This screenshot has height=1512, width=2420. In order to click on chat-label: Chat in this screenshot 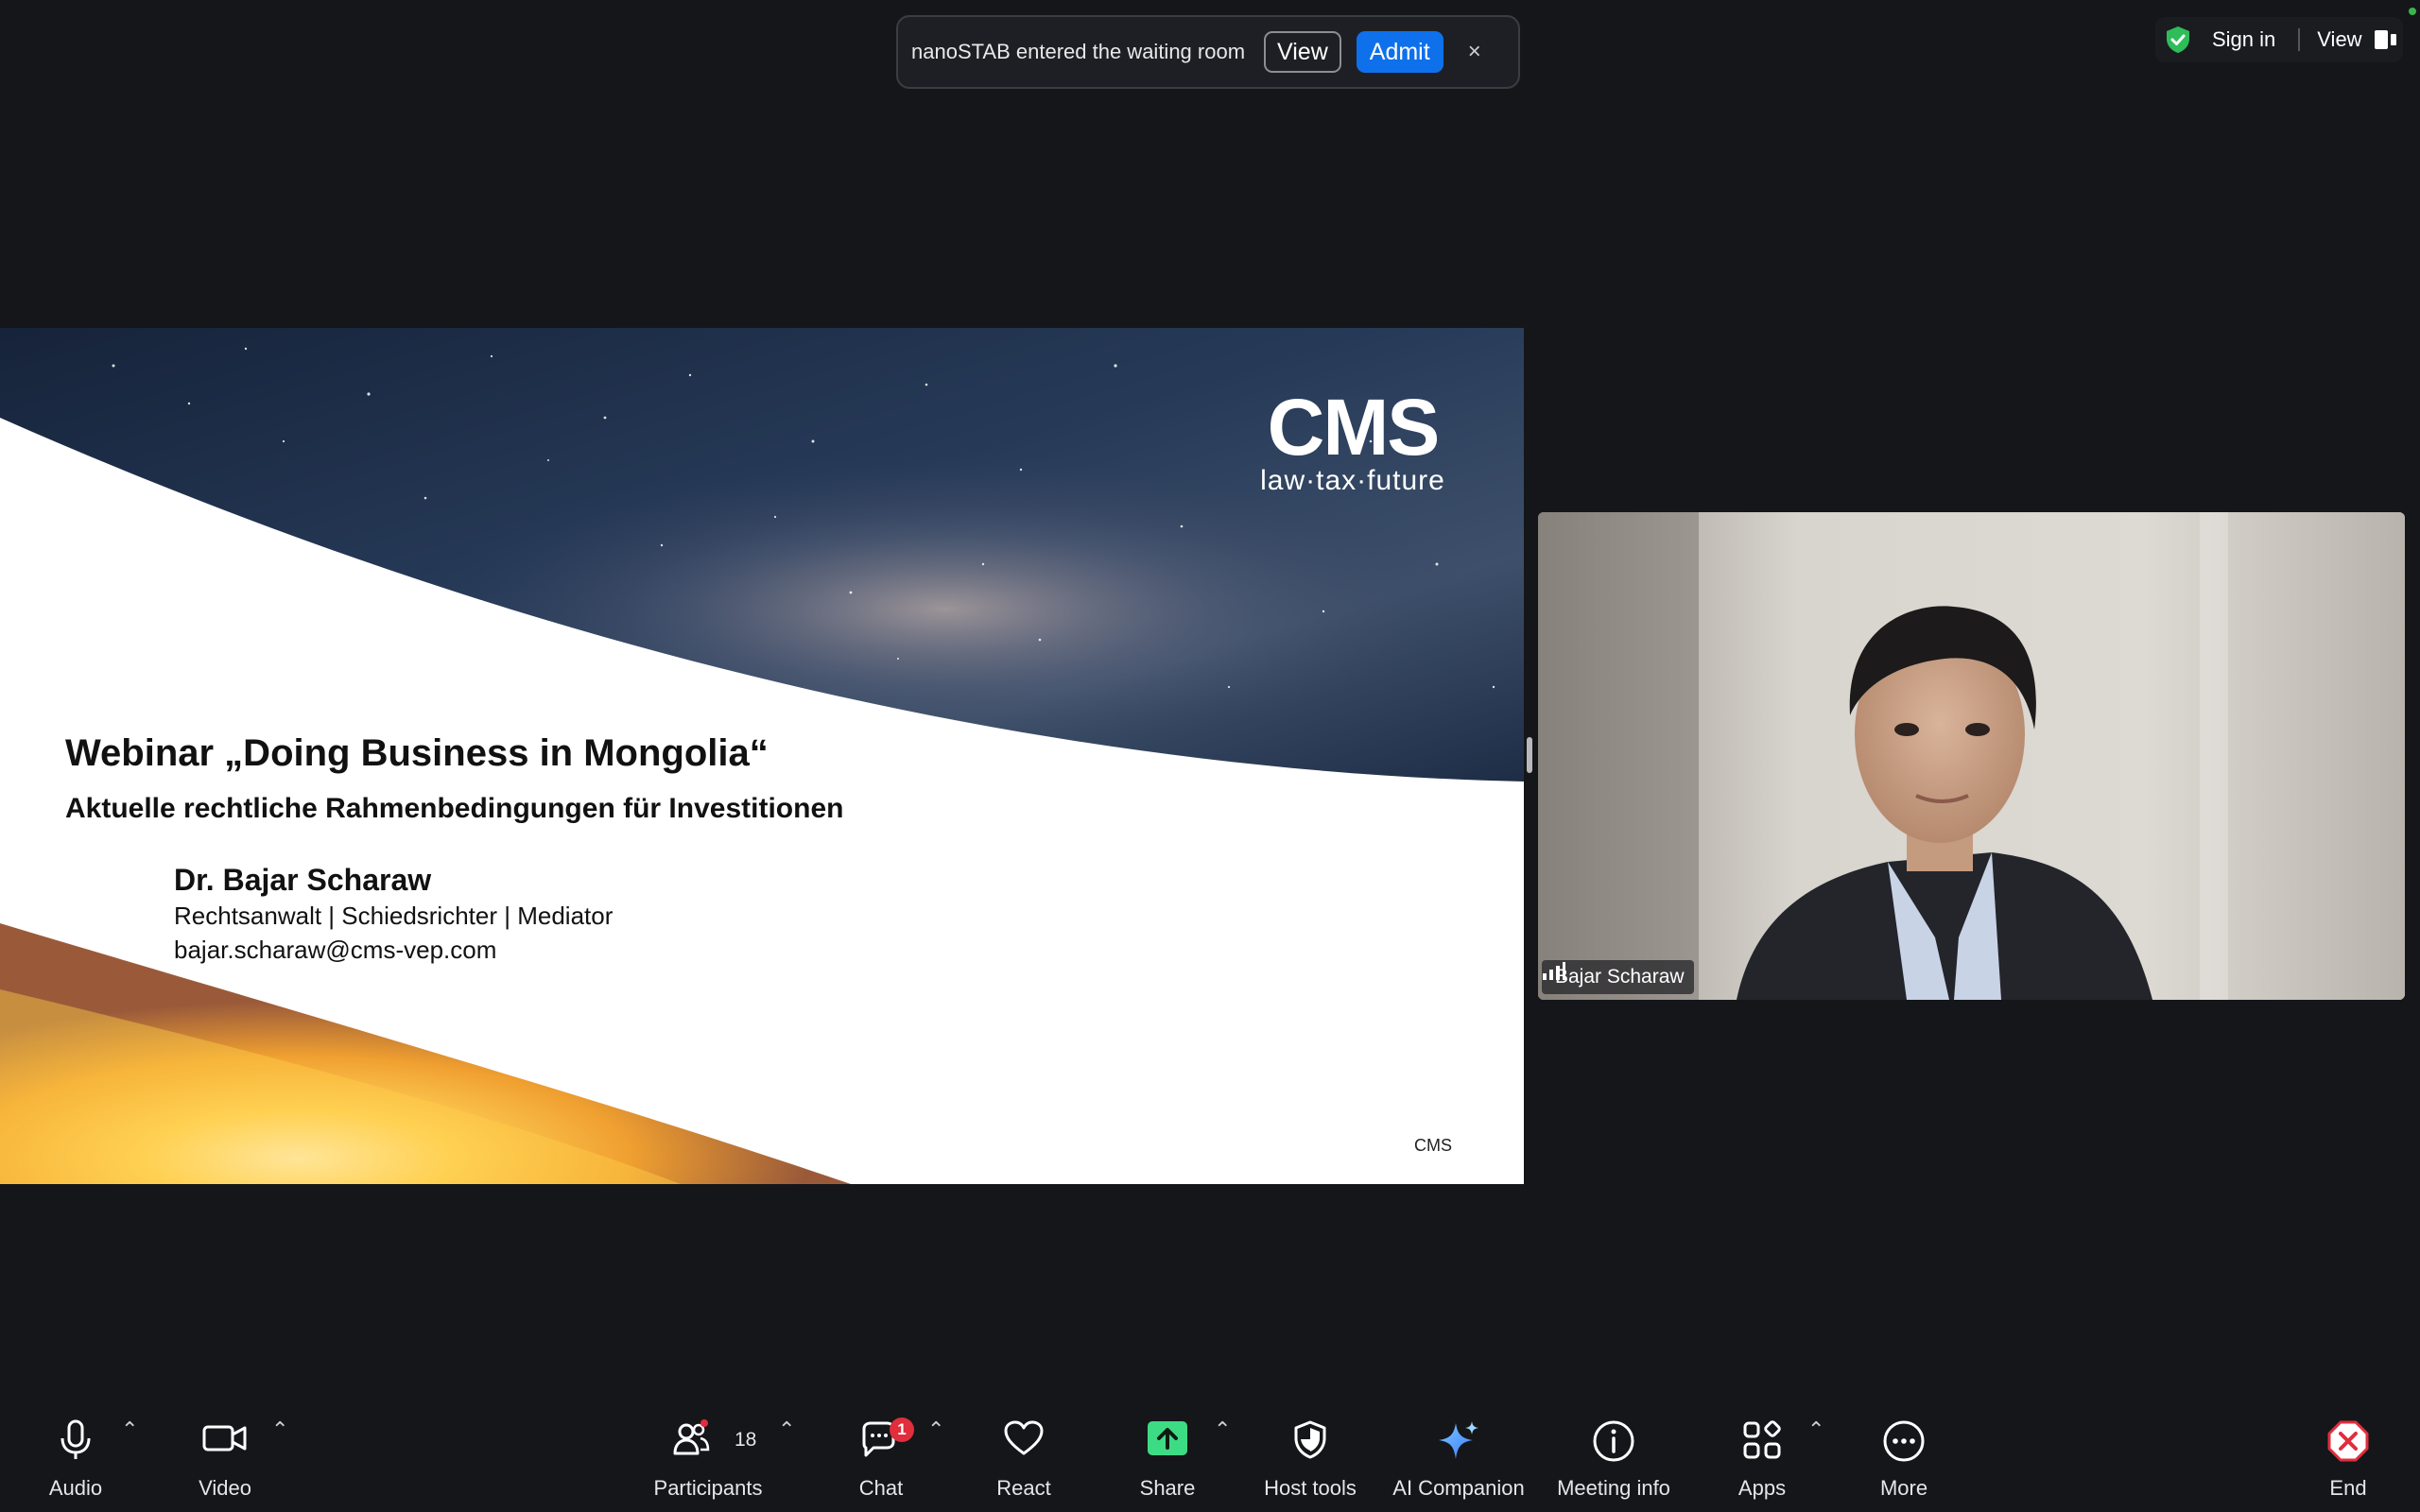, I will do `click(881, 1488)`.